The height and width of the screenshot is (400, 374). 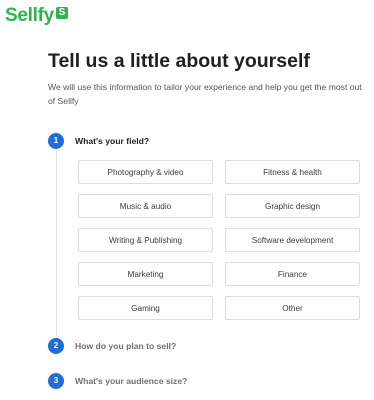 What do you see at coordinates (56, 141) in the screenshot?
I see `step-number-badge: 1` at bounding box center [56, 141].